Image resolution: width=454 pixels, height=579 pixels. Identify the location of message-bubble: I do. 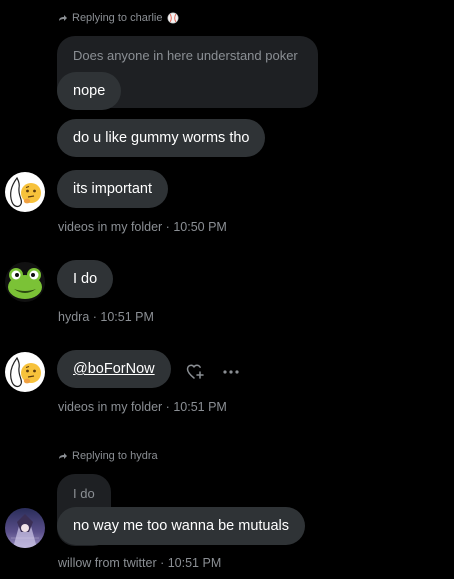
(85, 279).